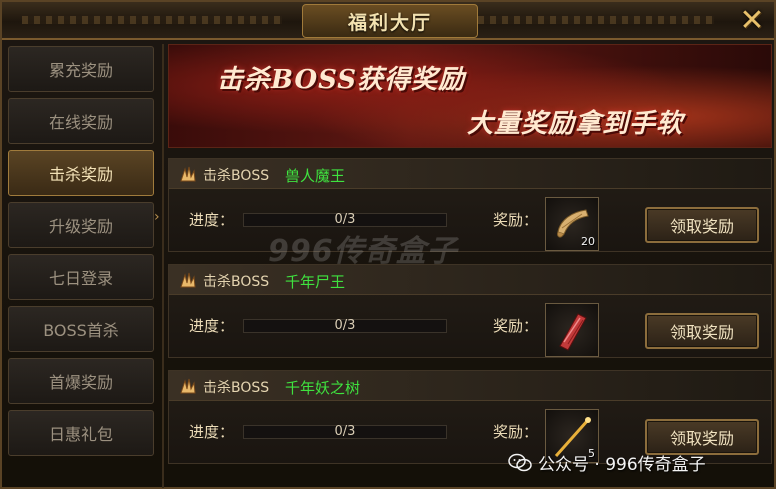 The width and height of the screenshot is (776, 489). I want to click on reward-card: 击杀BOSS 兽人魔王 进度： 0/3 奖励： 20 领取奖励, so click(470, 205).